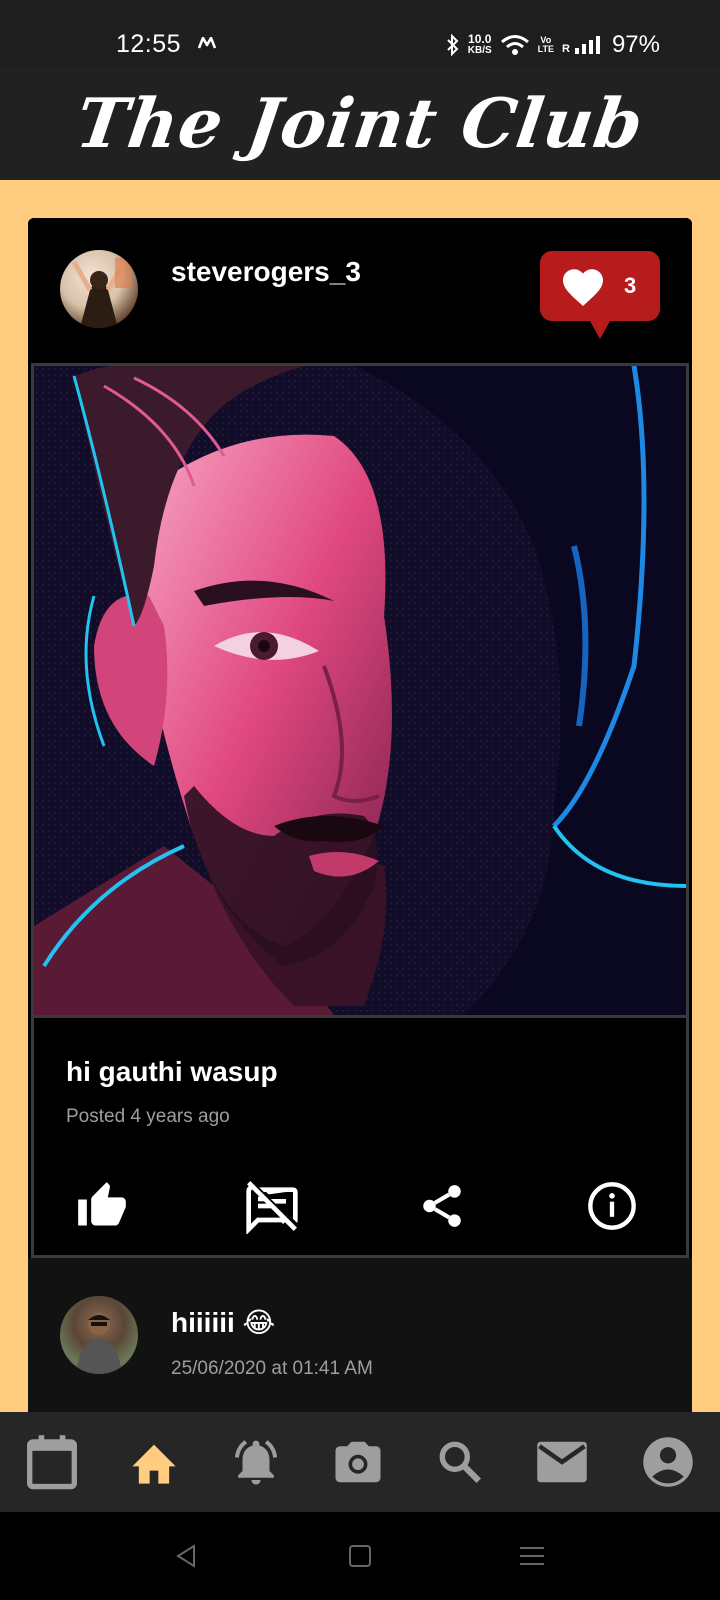 The width and height of the screenshot is (720, 1600). Describe the element at coordinates (479, 44) in the screenshot. I see `net-speed: 10.0 KB/S` at that location.